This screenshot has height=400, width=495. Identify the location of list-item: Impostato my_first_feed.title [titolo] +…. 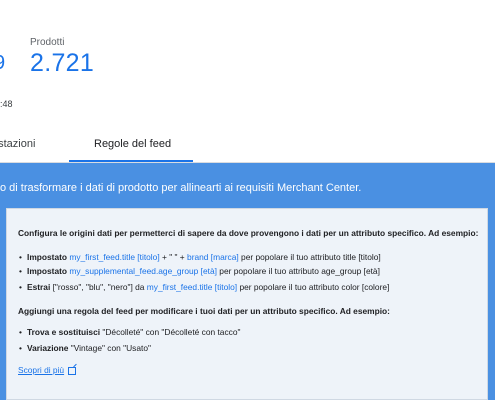
(200, 257).